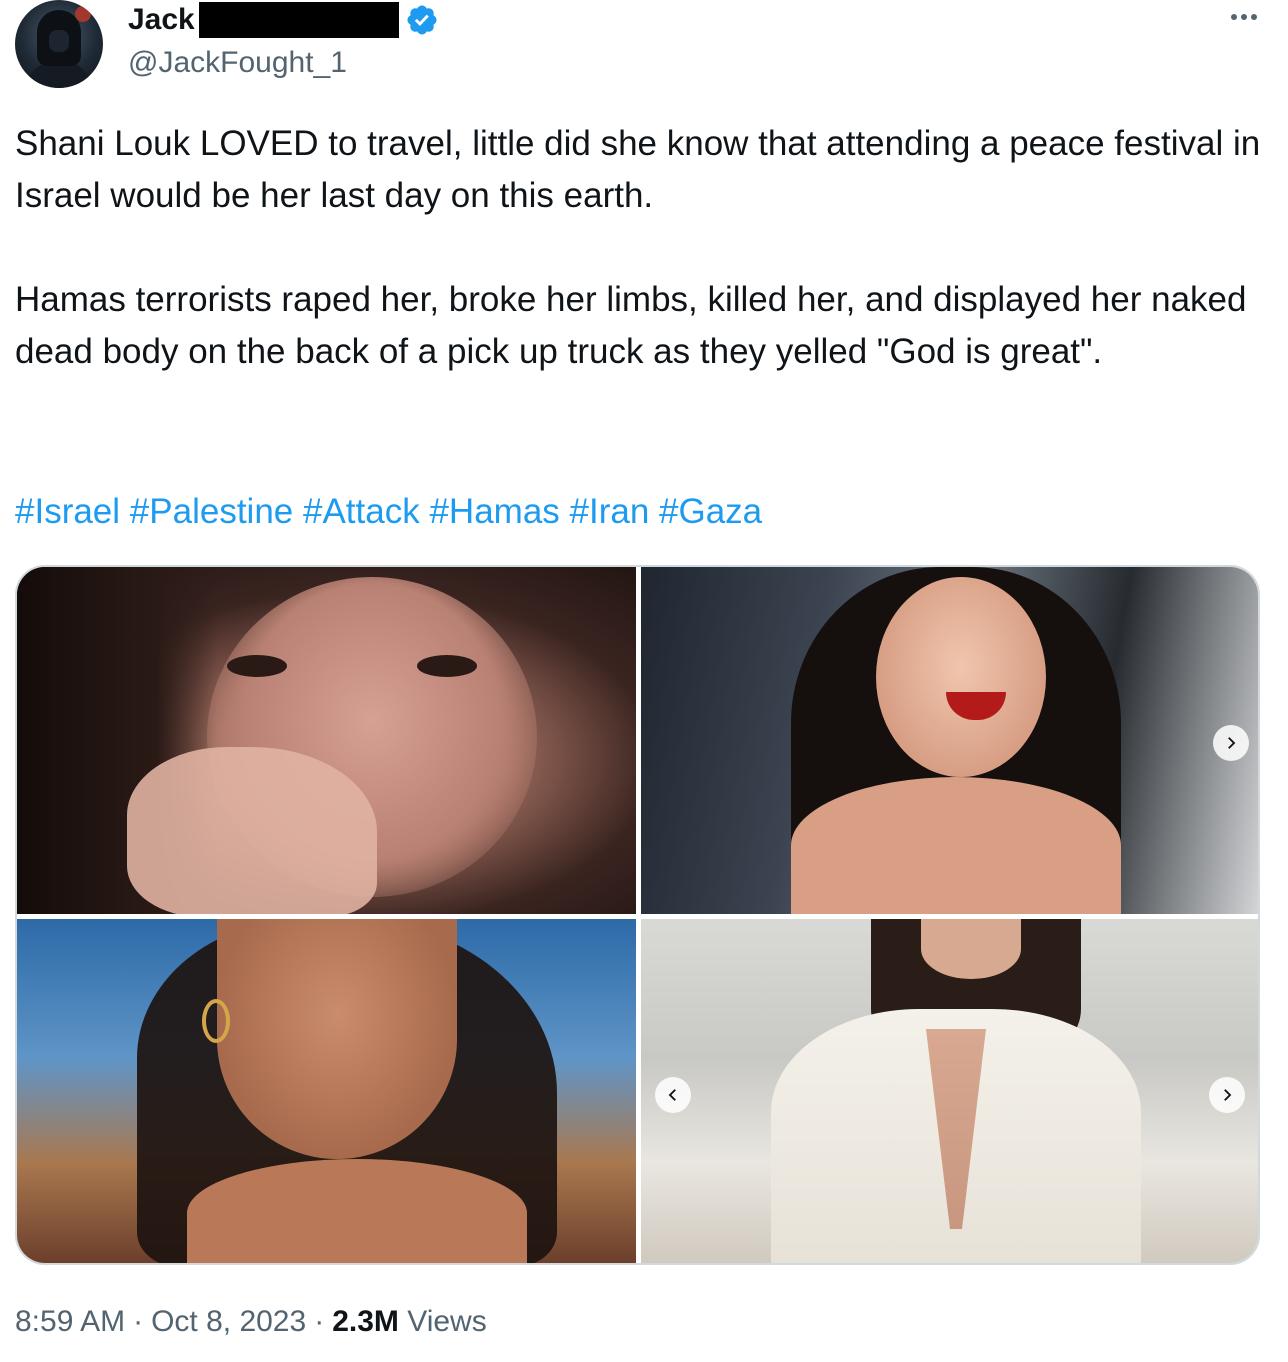  Describe the element at coordinates (365, 1321) in the screenshot. I see `views-count: 2.3M` at that location.